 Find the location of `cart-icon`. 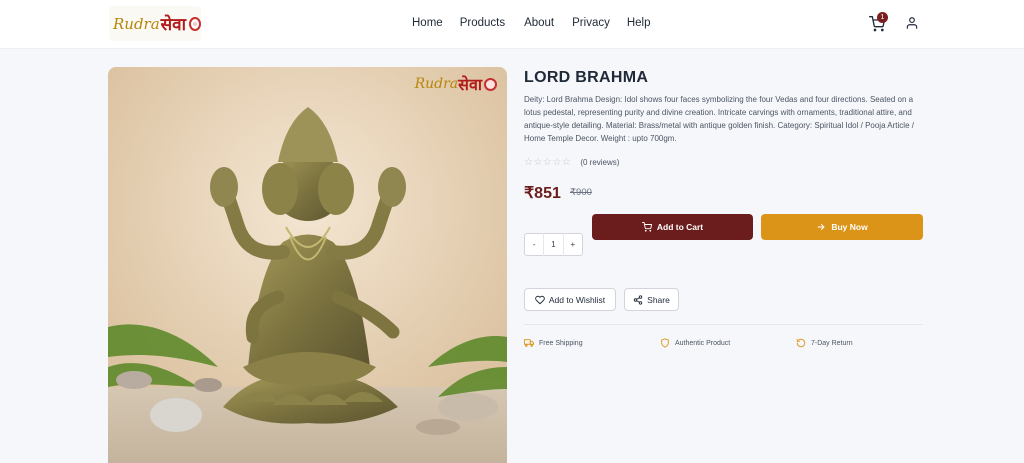

cart-icon is located at coordinates (646, 227).